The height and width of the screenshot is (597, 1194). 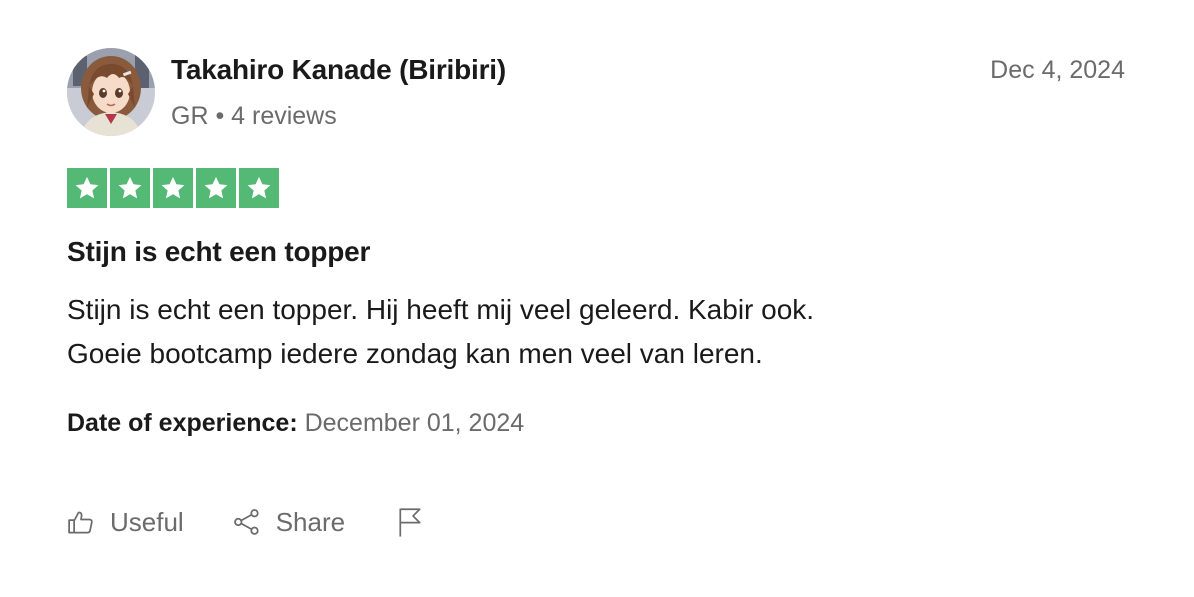 What do you see at coordinates (414, 423) in the screenshot?
I see `experience-date: December 01, 2024` at bounding box center [414, 423].